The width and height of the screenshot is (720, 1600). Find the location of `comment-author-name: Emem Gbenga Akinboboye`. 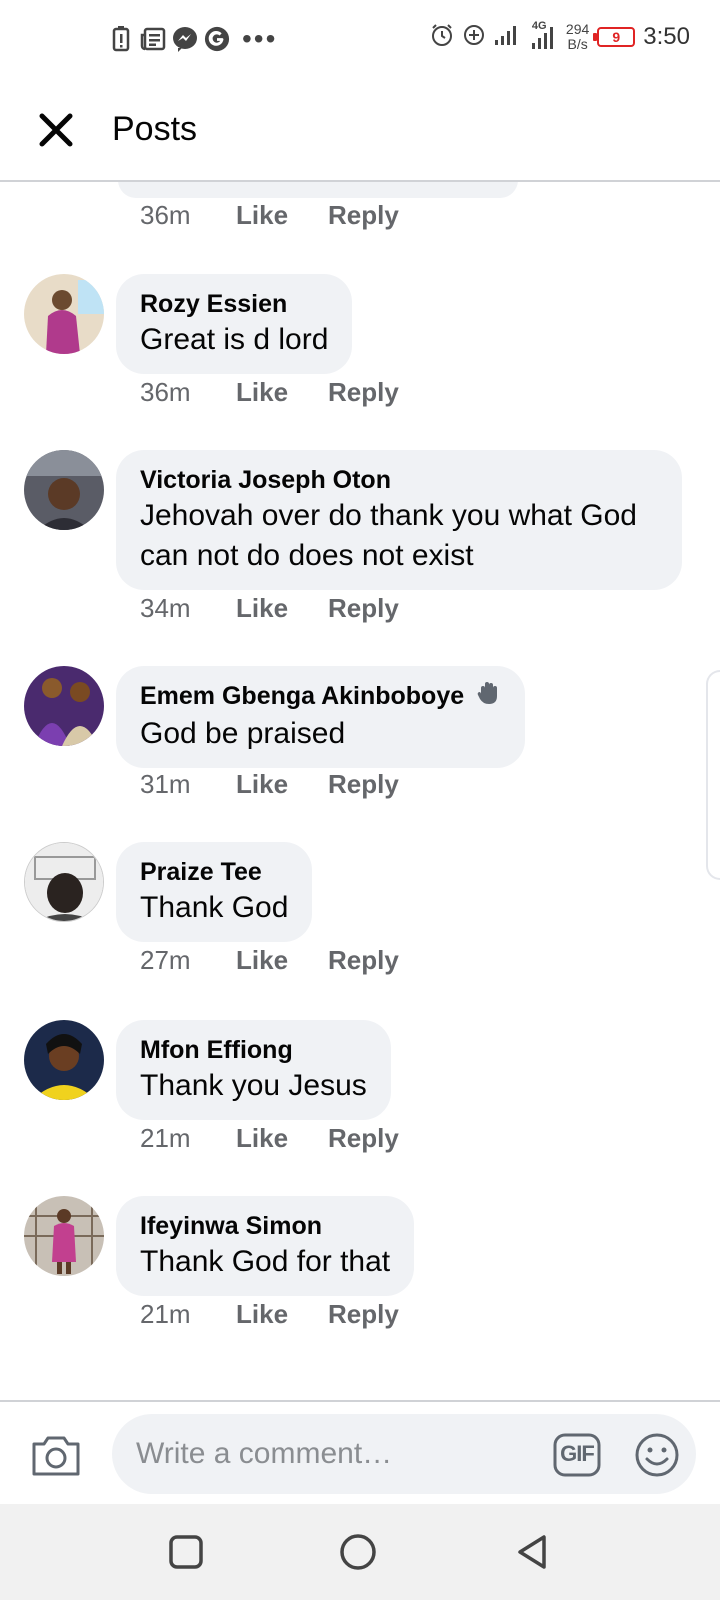

comment-author-name: Emem Gbenga Akinboboye is located at coordinates (302, 696).